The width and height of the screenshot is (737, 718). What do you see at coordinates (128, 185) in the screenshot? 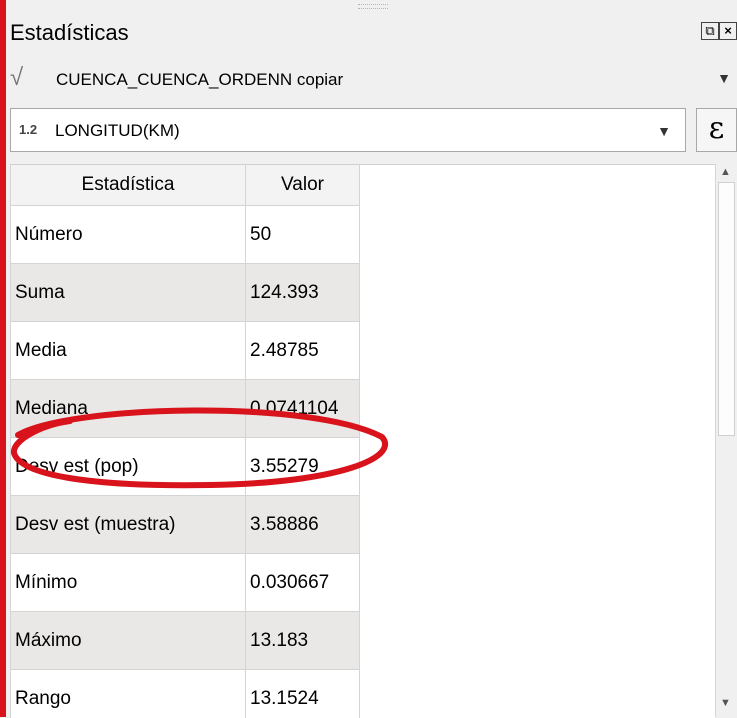
I see `column-header-statistic: Estadística` at bounding box center [128, 185].